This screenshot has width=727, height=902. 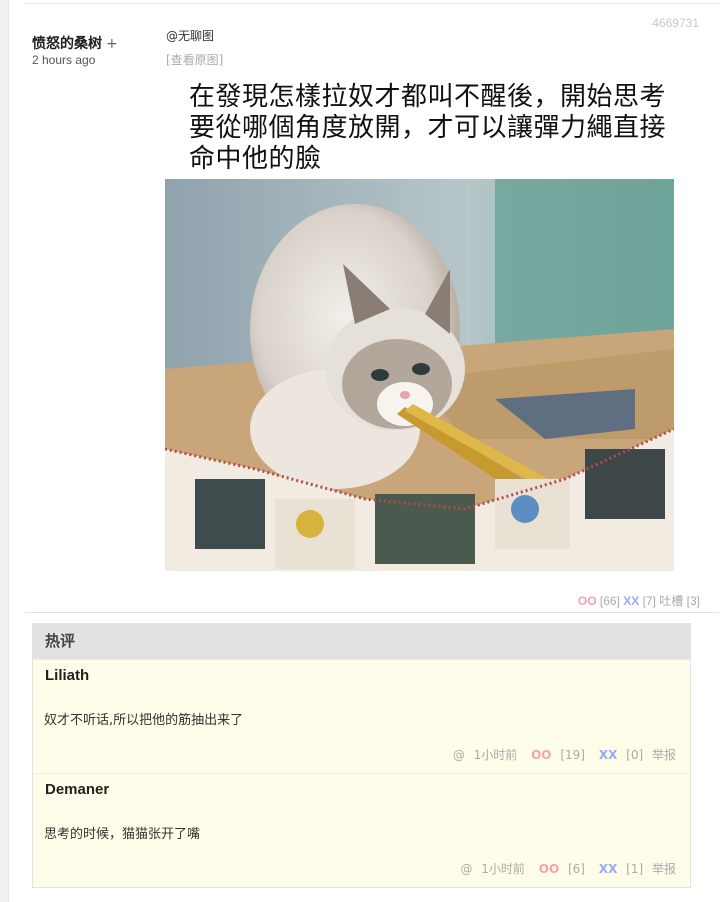 What do you see at coordinates (361, 641) in the screenshot?
I see `hot-comments-title: 热评` at bounding box center [361, 641].